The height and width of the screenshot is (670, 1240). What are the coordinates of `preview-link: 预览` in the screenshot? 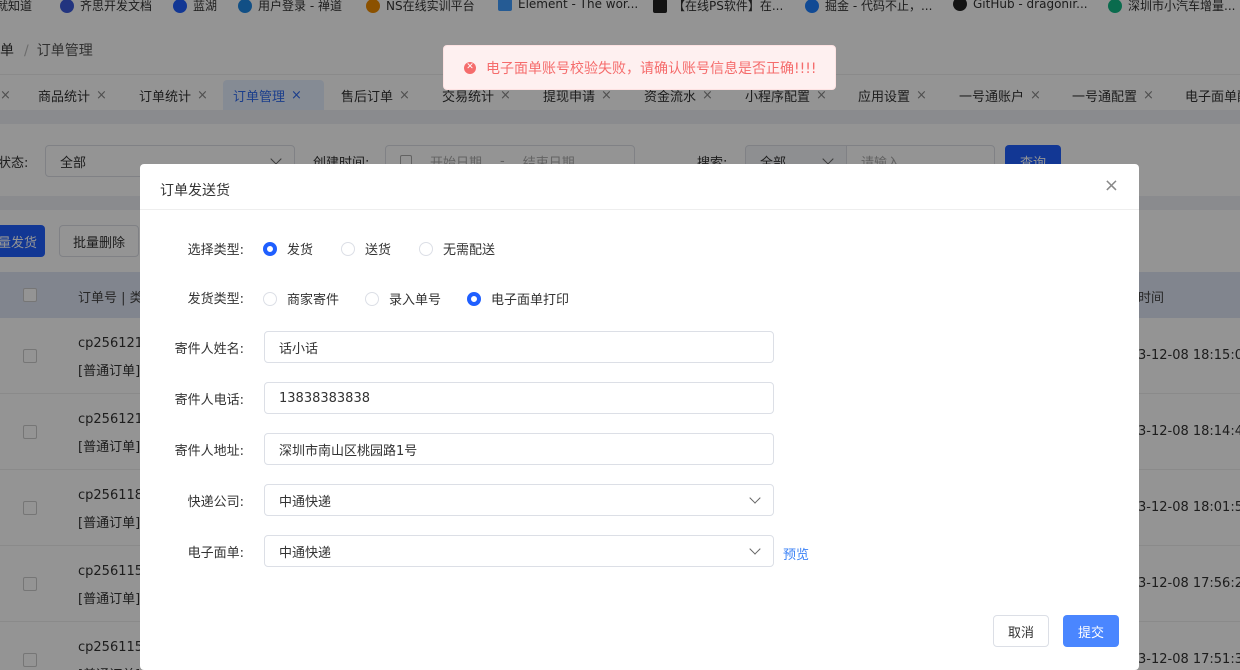 It's located at (796, 553).